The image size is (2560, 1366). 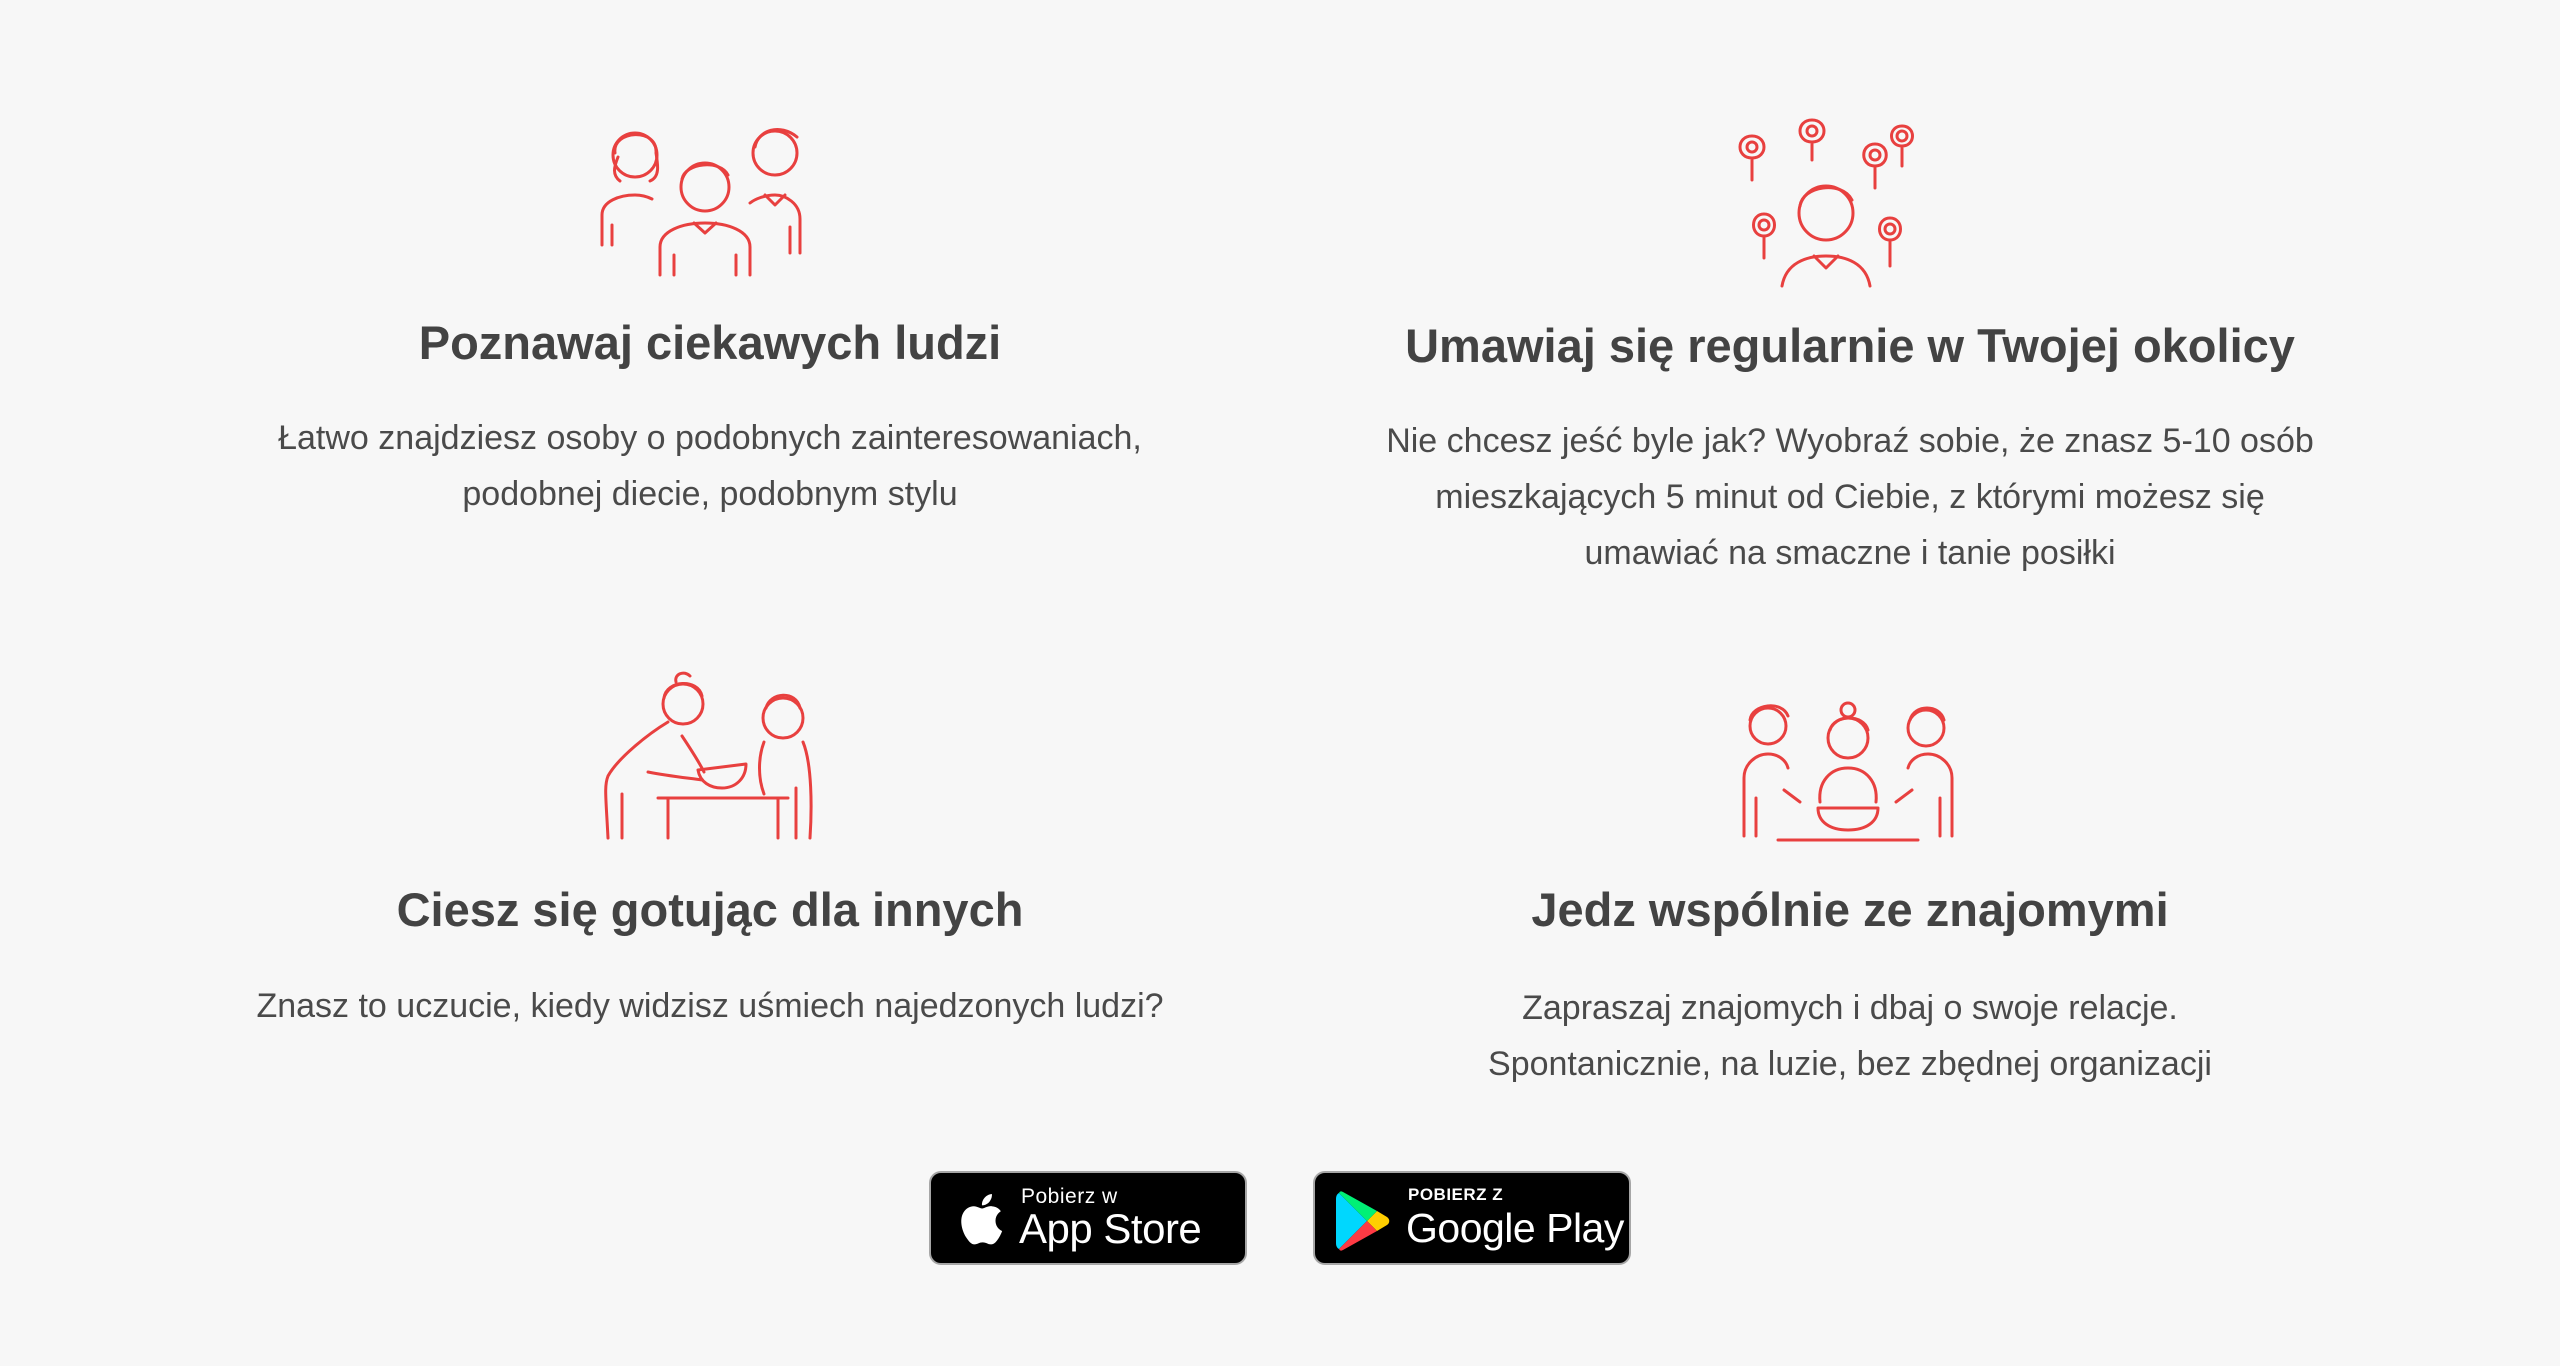 I want to click on eating-together-icon, so click(x=1848, y=771).